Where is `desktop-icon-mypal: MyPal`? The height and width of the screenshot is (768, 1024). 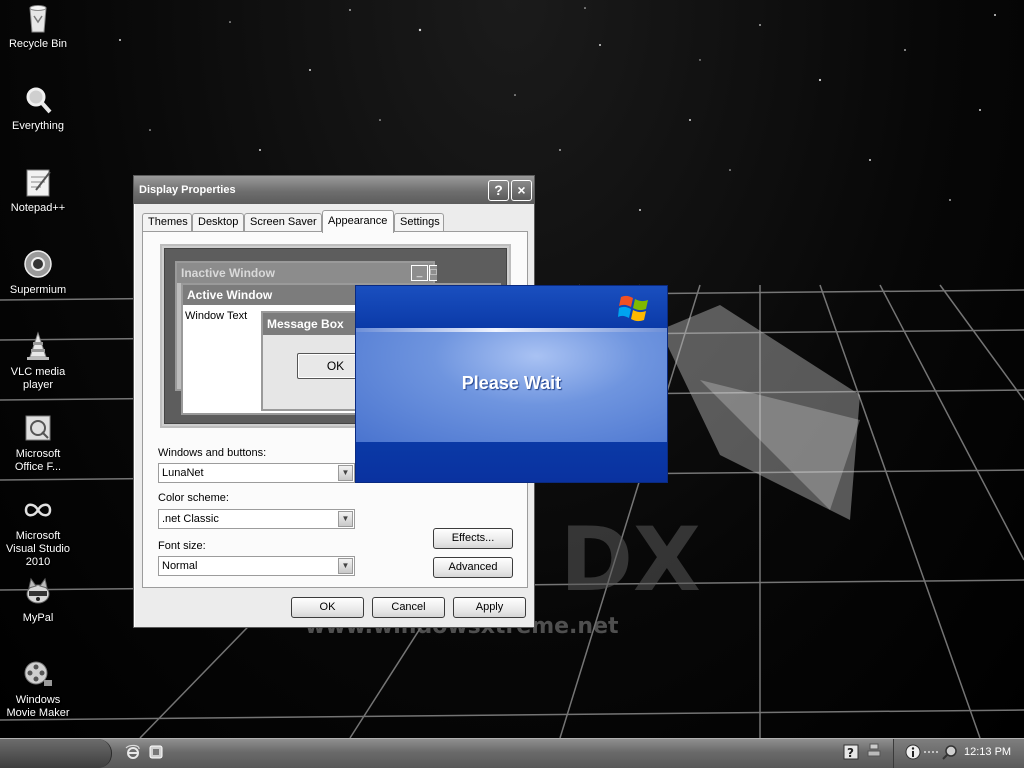 desktop-icon-mypal: MyPal is located at coordinates (38, 600).